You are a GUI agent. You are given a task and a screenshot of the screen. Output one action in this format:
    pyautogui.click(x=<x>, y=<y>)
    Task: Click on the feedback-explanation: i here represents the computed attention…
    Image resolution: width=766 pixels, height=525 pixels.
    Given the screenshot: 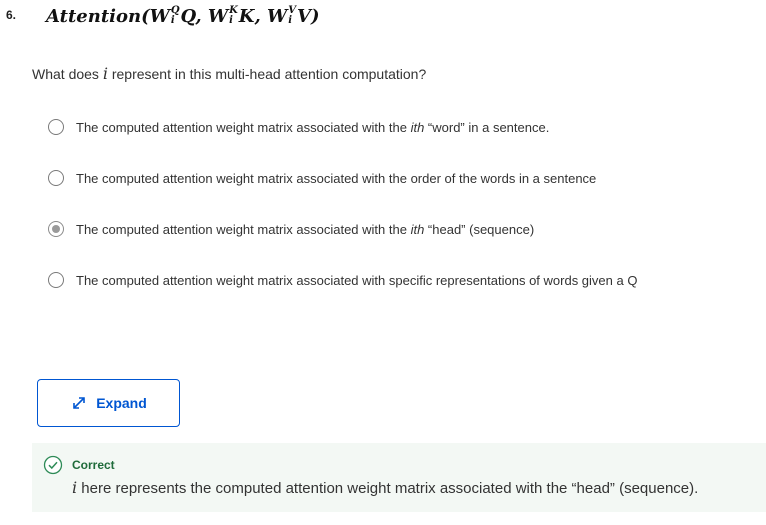 What is the action you would take?
    pyautogui.click(x=385, y=487)
    